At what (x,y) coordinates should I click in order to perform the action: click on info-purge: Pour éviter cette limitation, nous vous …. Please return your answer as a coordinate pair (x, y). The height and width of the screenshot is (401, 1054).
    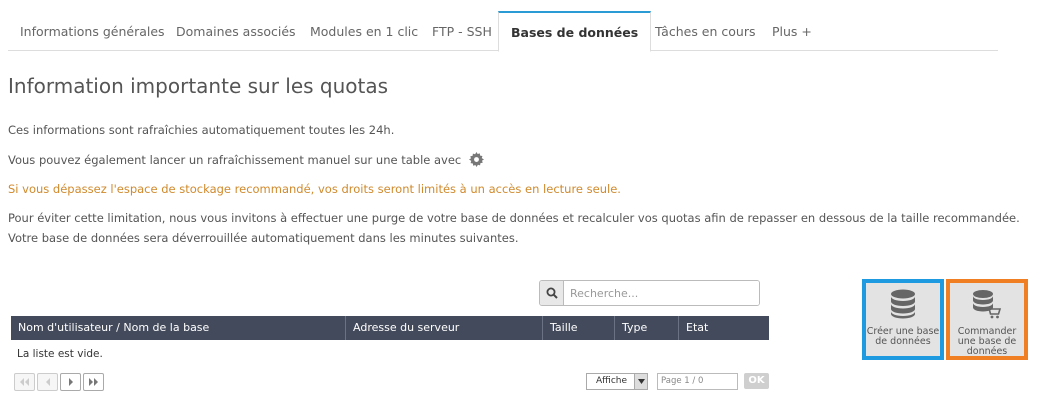
    Looking at the image, I should click on (514, 218).